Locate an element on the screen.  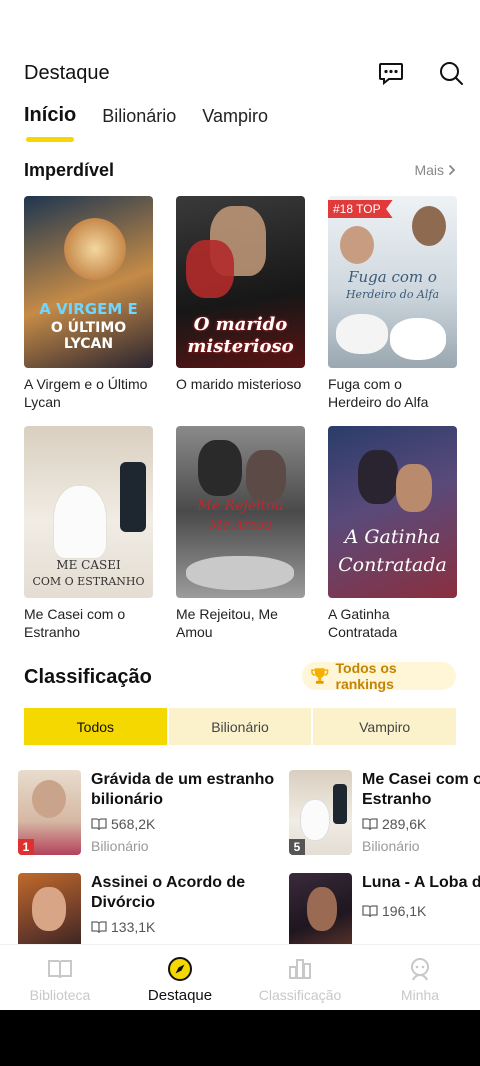
cover-text-line: Contratada is located at coordinates (392, 565).